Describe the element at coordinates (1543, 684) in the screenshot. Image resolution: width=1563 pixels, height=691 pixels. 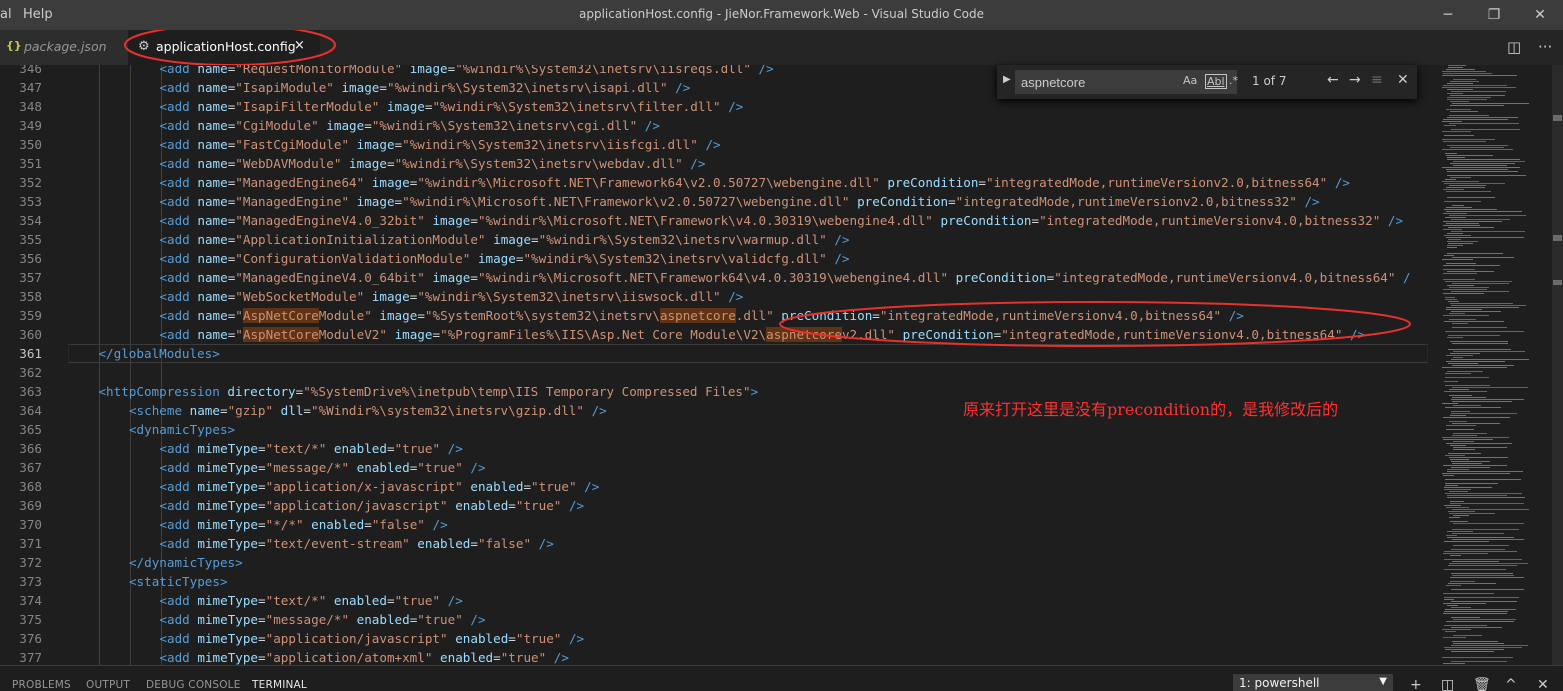
I see `close-icon: ✕` at that location.